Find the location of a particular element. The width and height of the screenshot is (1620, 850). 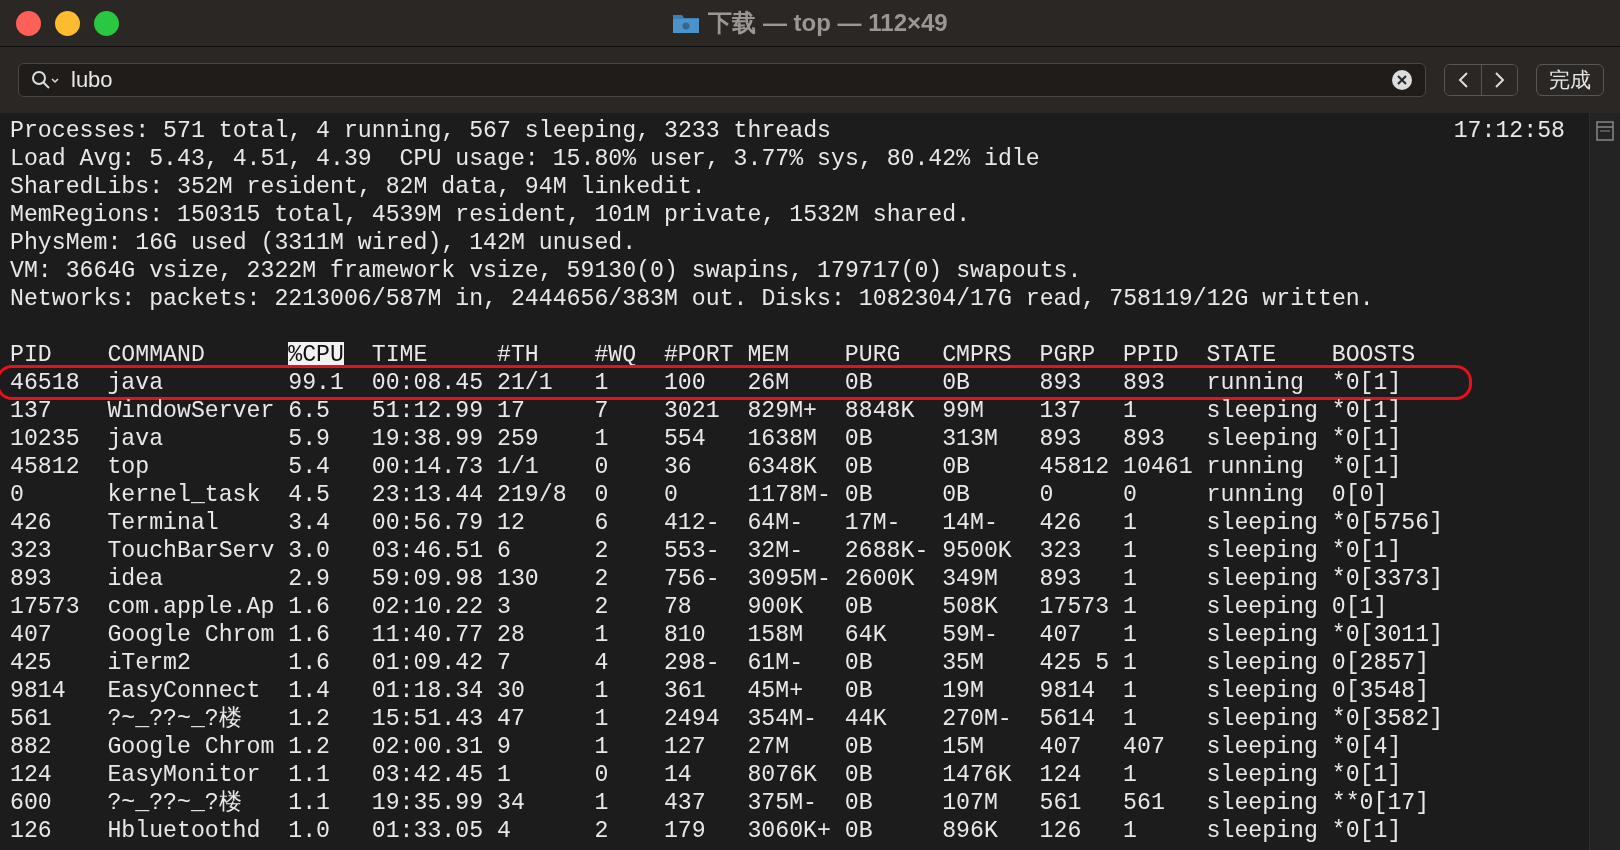

table-cell: 1.6 is located at coordinates (309, 635).